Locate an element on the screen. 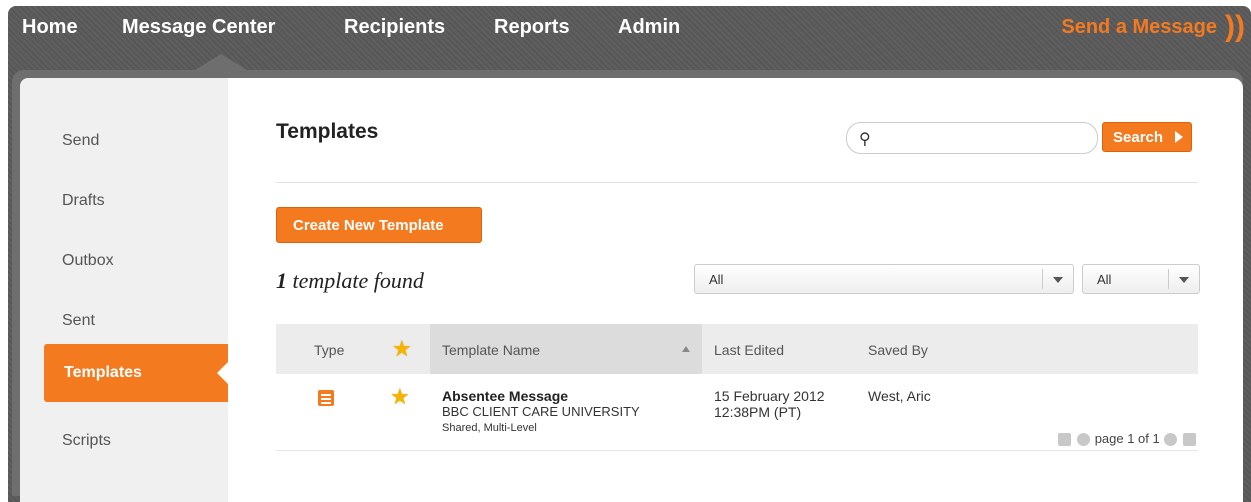 The width and height of the screenshot is (1251, 502). nav-message-center: Message Center is located at coordinates (198, 27).